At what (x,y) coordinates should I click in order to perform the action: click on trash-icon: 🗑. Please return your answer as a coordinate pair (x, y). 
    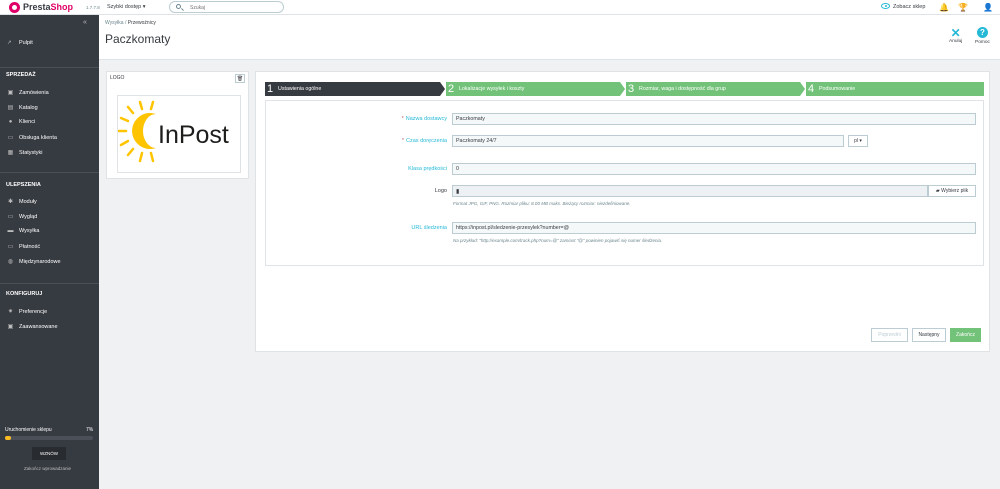
    Looking at the image, I should click on (240, 79).